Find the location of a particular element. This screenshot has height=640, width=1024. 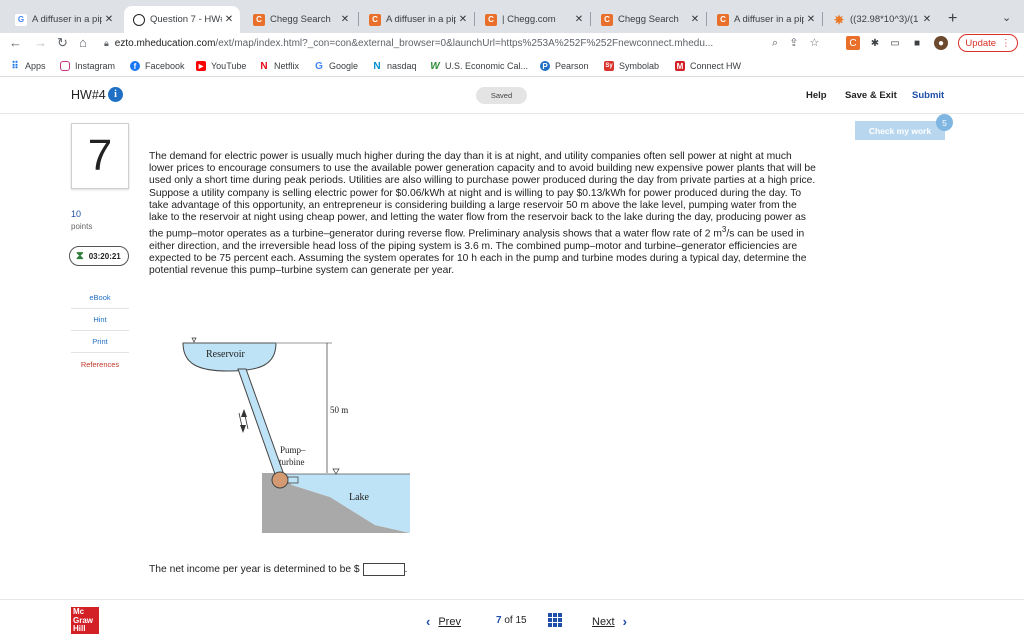

attempts-remaining-badge: 5 is located at coordinates (944, 122).